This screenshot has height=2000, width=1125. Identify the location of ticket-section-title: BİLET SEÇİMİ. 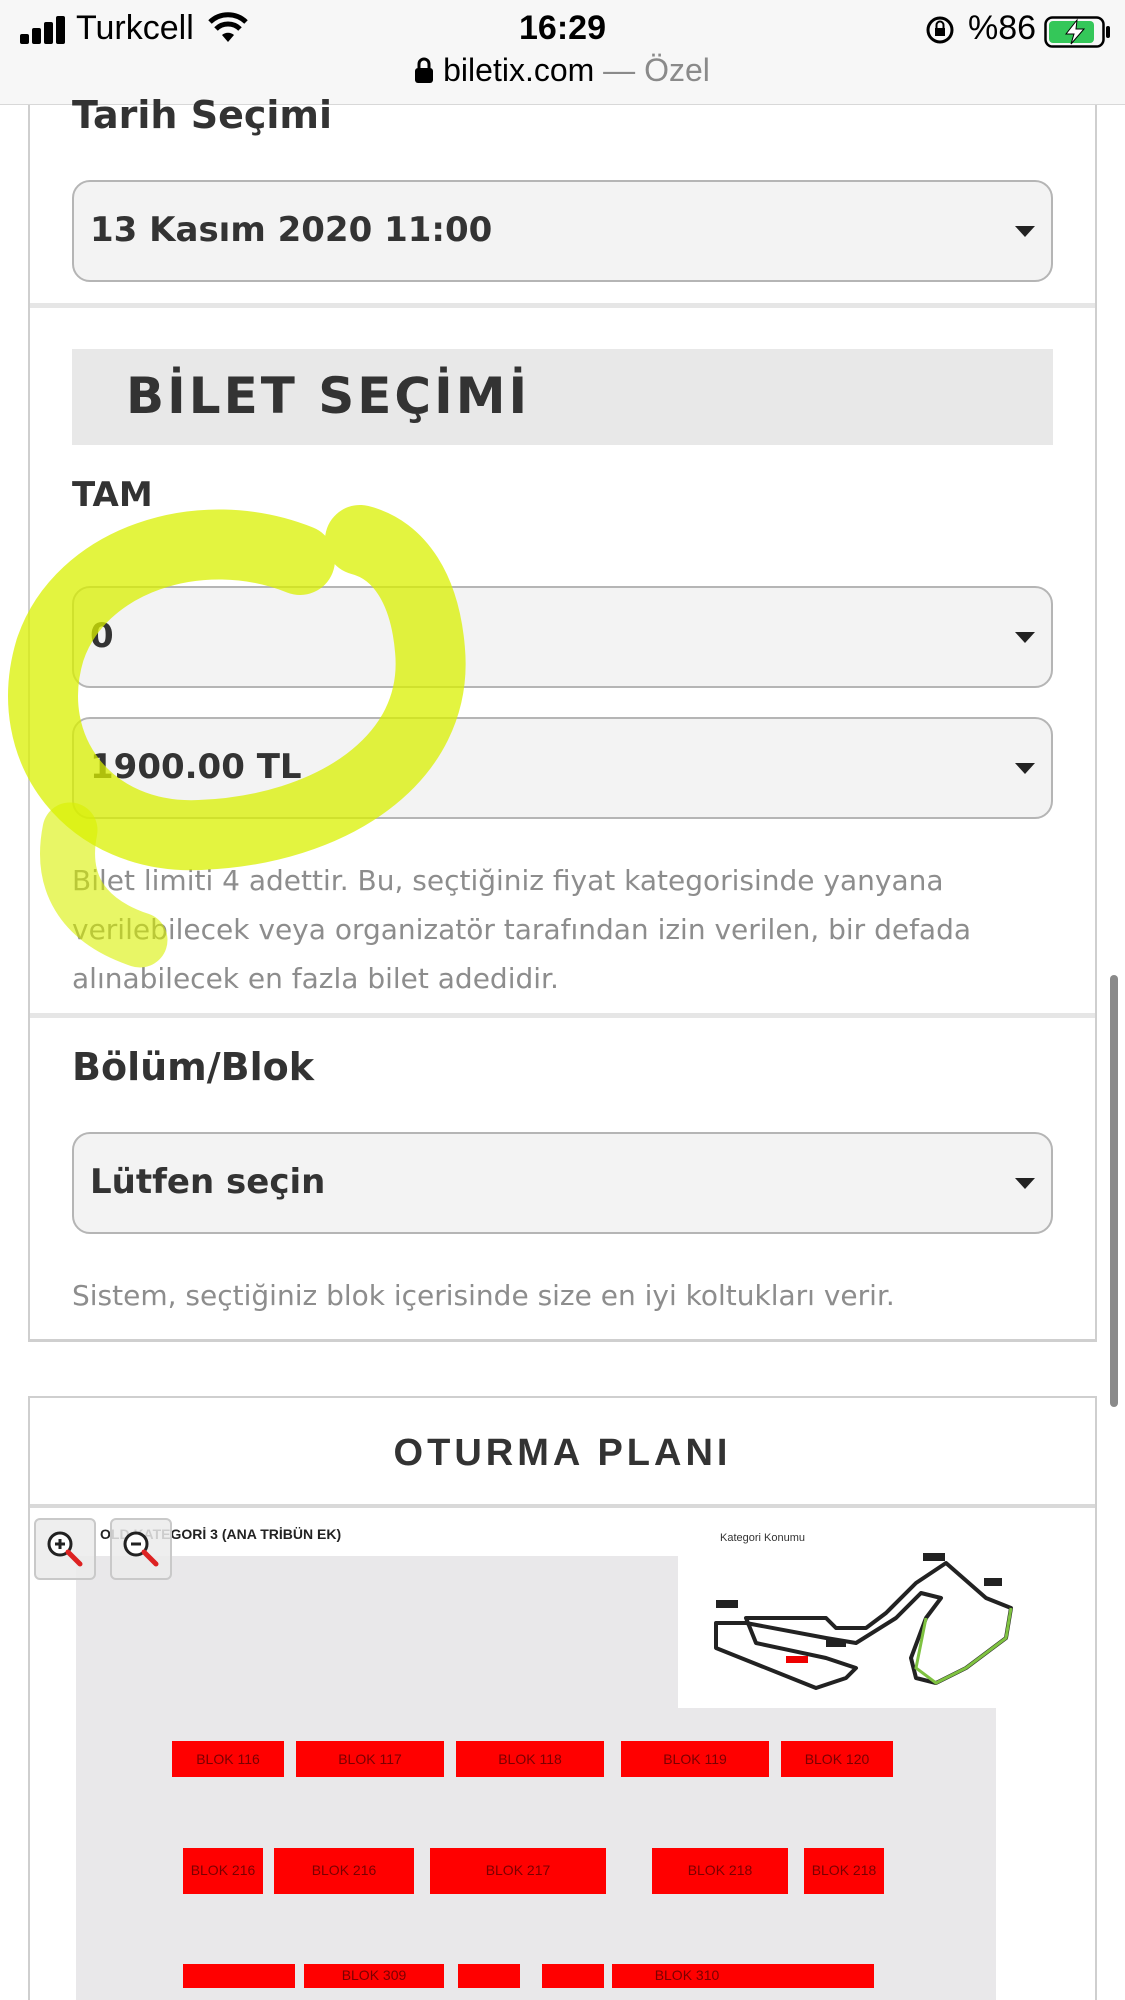
(328, 396).